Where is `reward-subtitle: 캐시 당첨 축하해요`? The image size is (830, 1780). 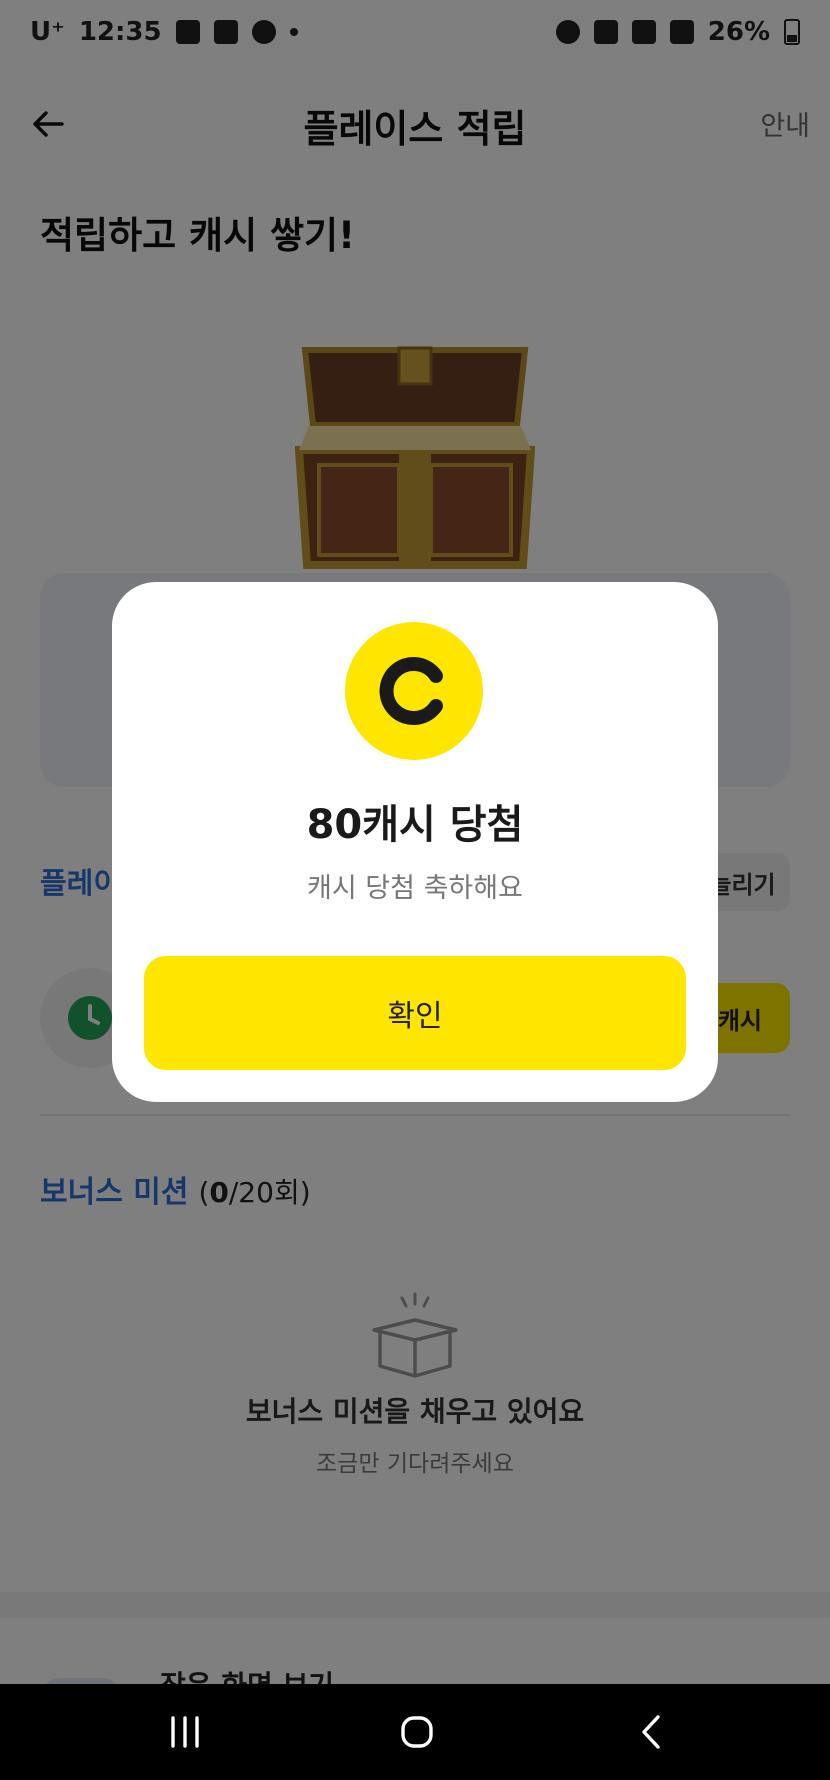 reward-subtitle: 캐시 당첨 축하해요 is located at coordinates (415, 888).